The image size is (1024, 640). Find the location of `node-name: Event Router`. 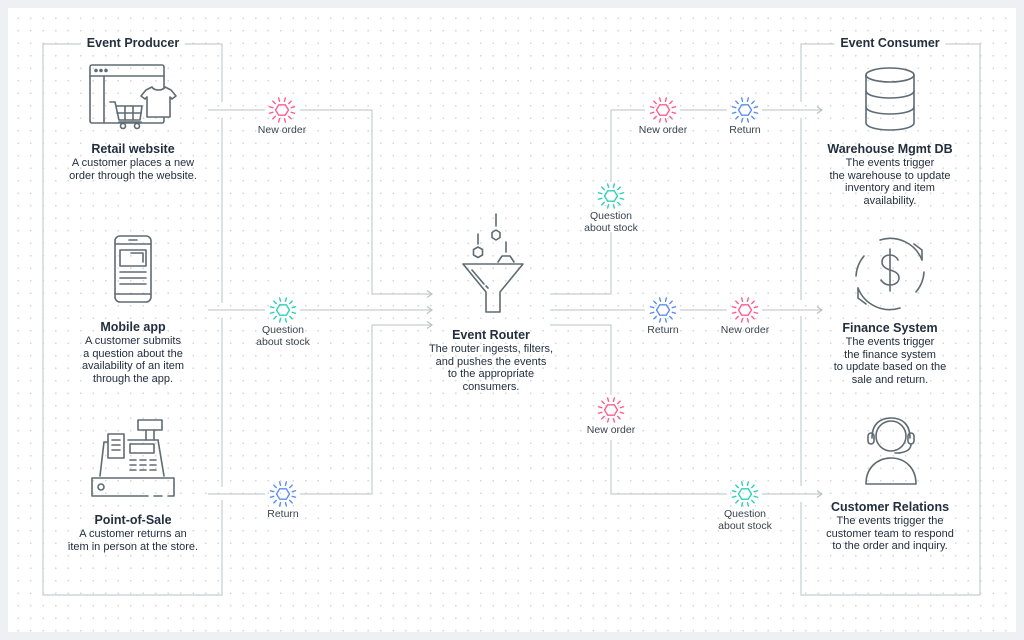

node-name: Event Router is located at coordinates (491, 335).